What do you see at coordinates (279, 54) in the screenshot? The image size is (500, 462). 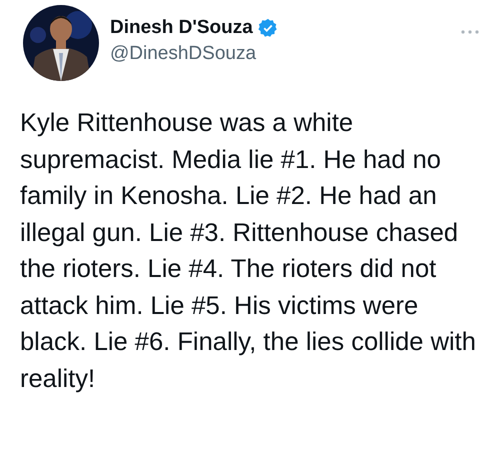 I see `author-handle: @DineshDSouza` at bounding box center [279, 54].